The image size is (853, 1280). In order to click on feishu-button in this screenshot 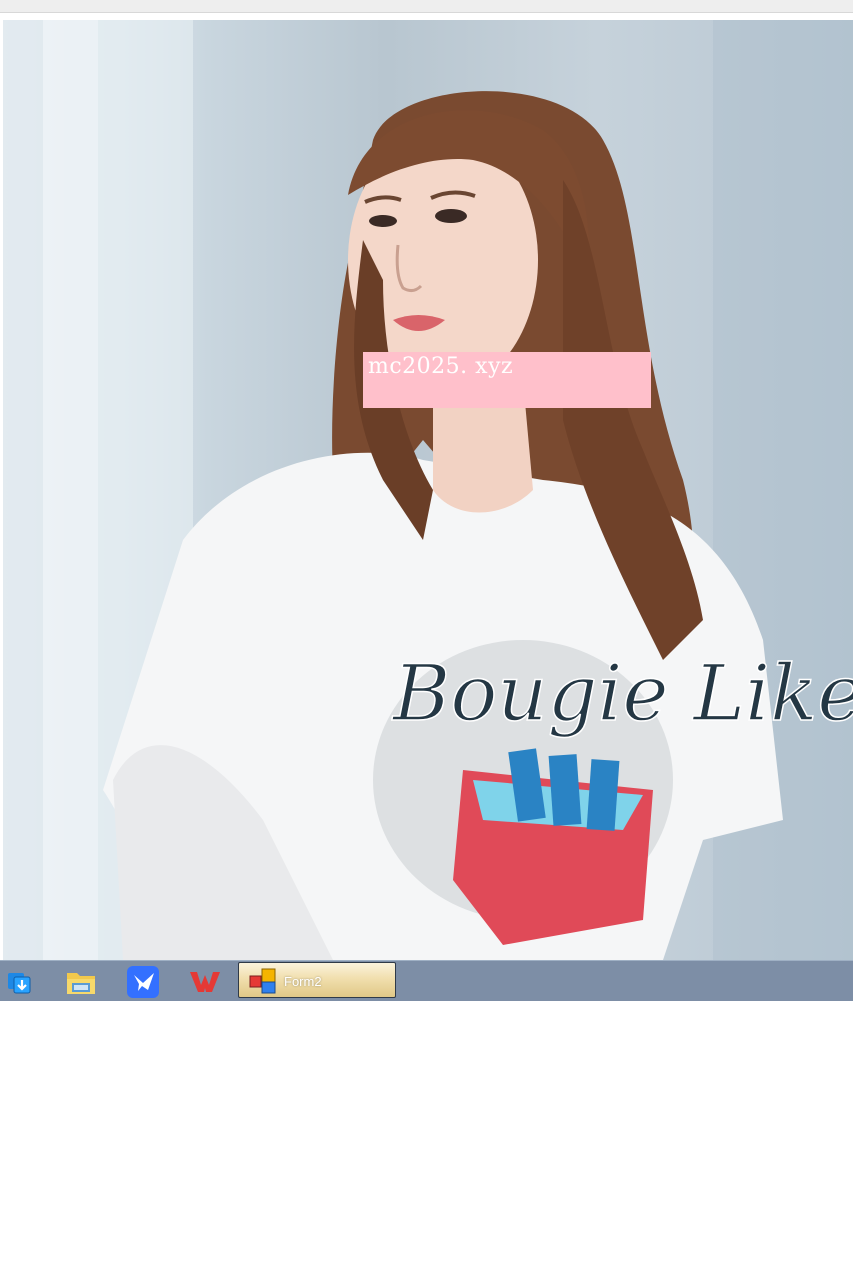, I will do `click(143, 982)`.